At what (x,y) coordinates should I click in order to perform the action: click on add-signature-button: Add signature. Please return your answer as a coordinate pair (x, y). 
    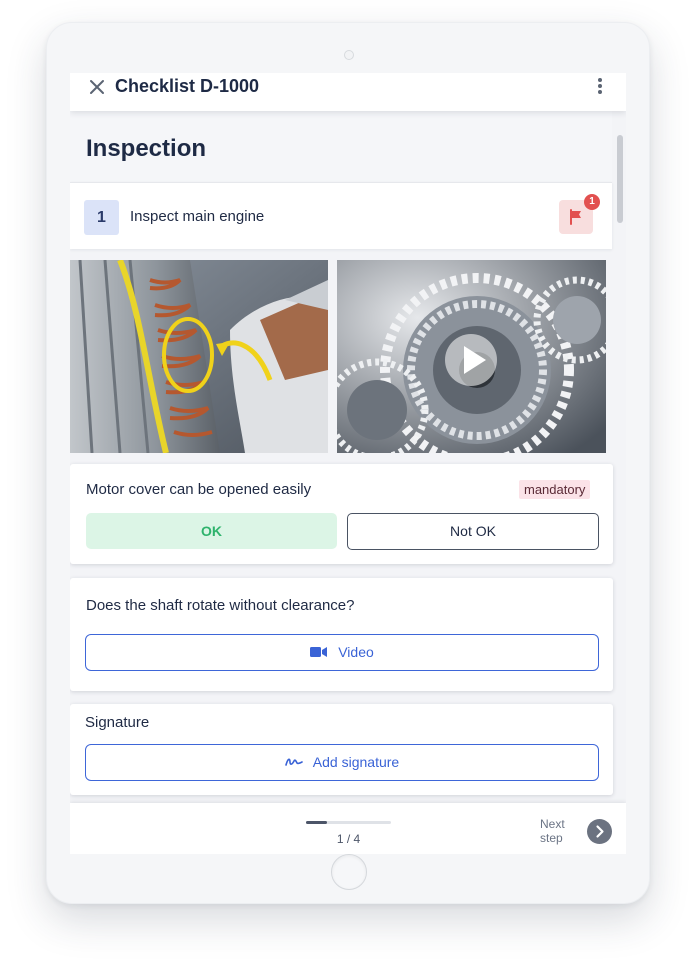
    Looking at the image, I should click on (342, 762).